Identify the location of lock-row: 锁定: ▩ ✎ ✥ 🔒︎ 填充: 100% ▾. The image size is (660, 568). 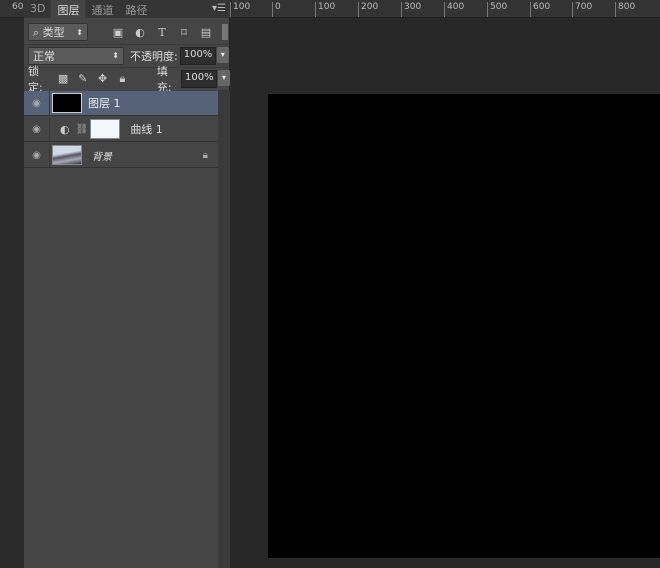
(127, 79).